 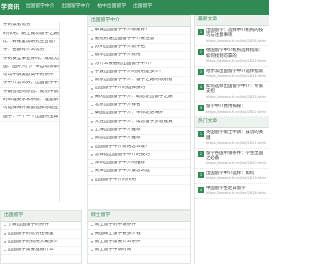 I want to click on list-item-link: 聊城出国留学中介哪家好？, so click(x=122, y=30).